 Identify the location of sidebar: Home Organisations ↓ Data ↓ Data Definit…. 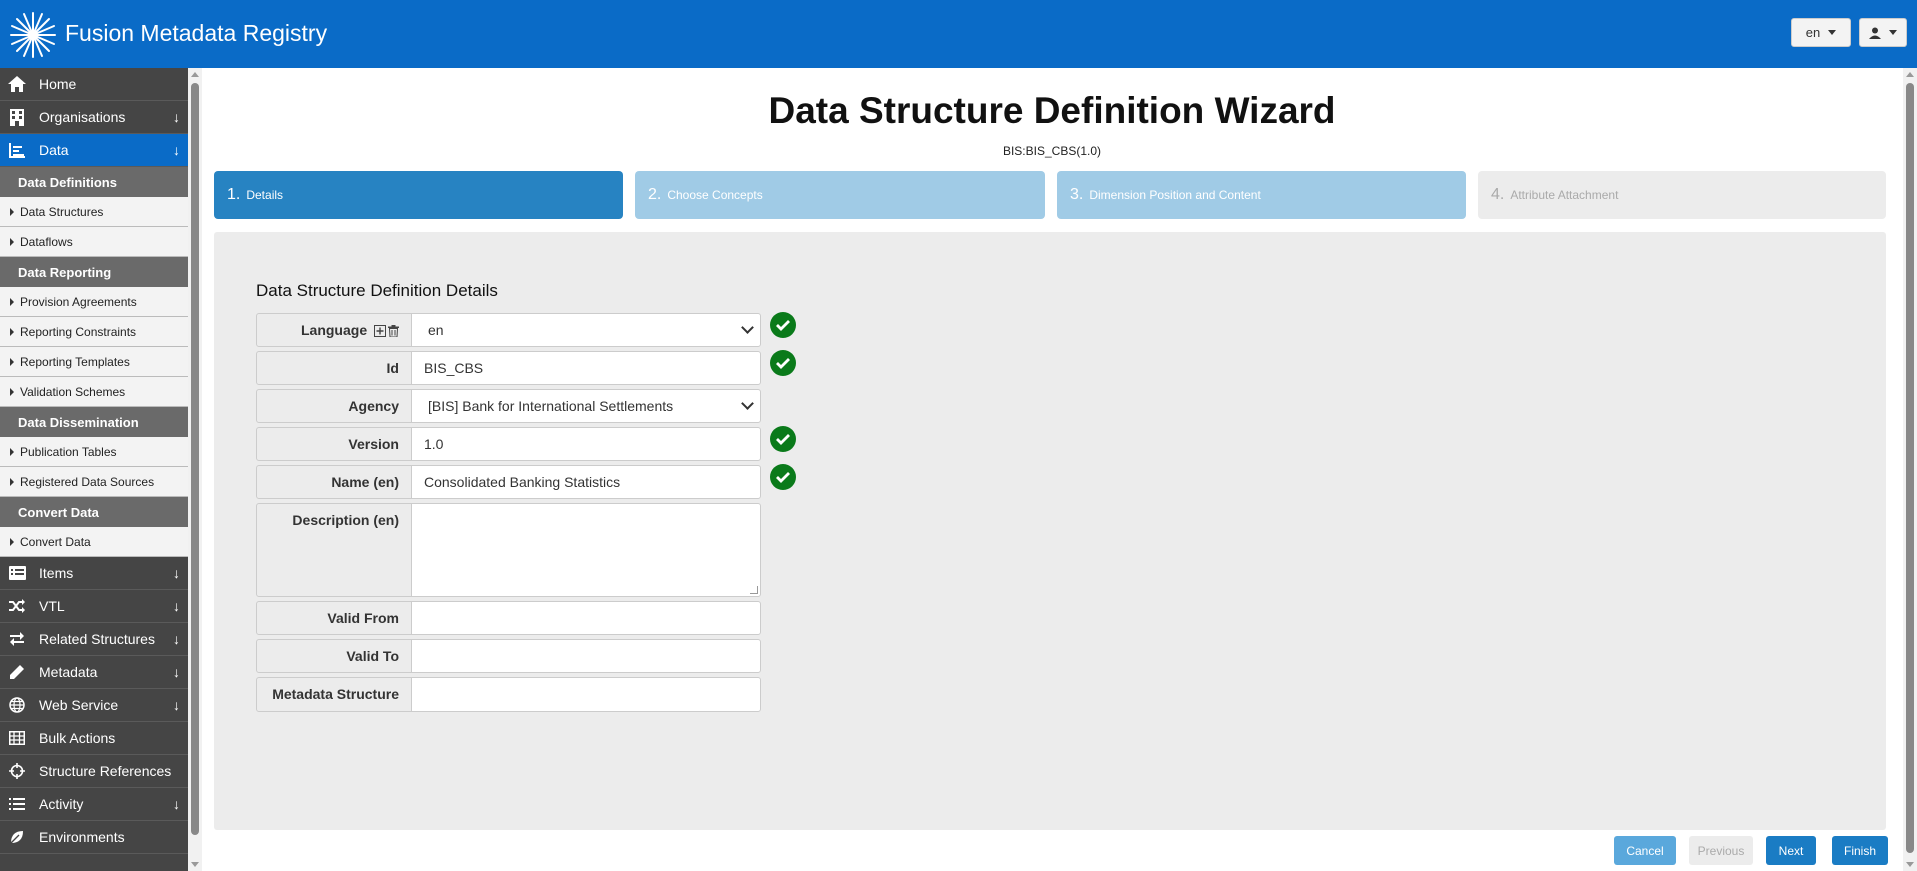
(94, 469).